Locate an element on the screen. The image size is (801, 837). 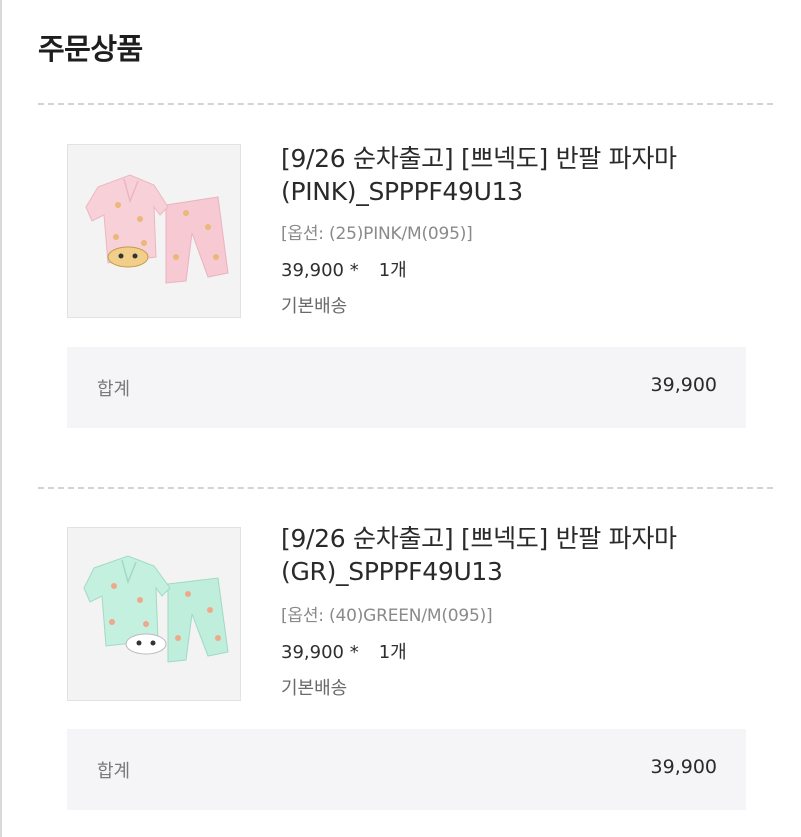
page-title: 주문상품 is located at coordinates (90, 49).